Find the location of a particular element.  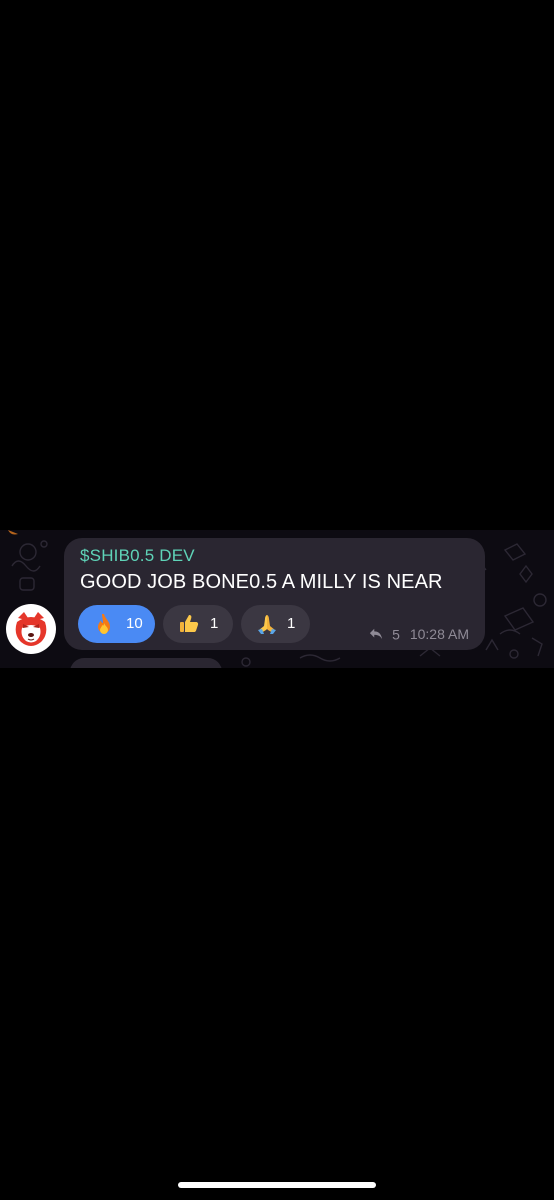

reaction-folded-hands: 1 is located at coordinates (275, 624).